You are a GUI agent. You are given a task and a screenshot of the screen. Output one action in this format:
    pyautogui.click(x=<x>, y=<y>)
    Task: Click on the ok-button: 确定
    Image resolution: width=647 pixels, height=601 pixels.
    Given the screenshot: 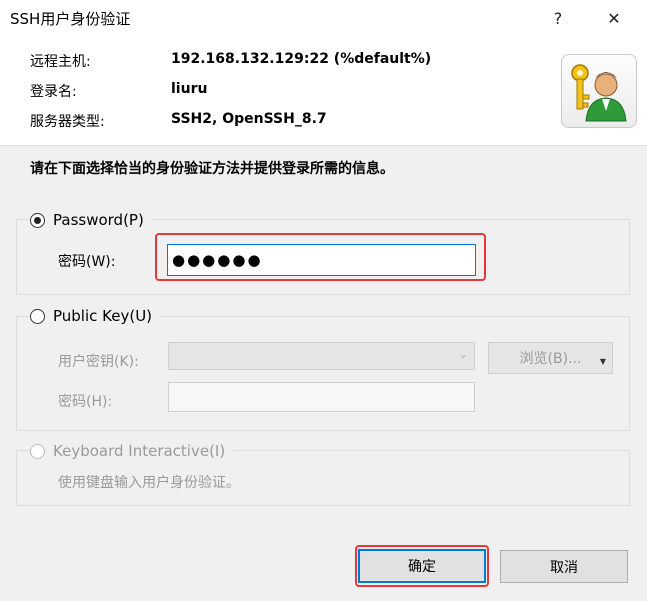 What is the action you would take?
    pyautogui.click(x=422, y=566)
    